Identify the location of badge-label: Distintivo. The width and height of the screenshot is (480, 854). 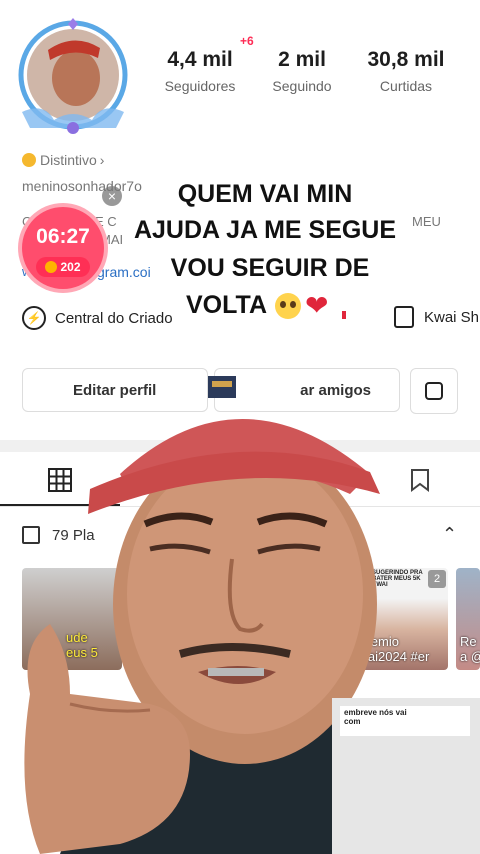
(68, 160).